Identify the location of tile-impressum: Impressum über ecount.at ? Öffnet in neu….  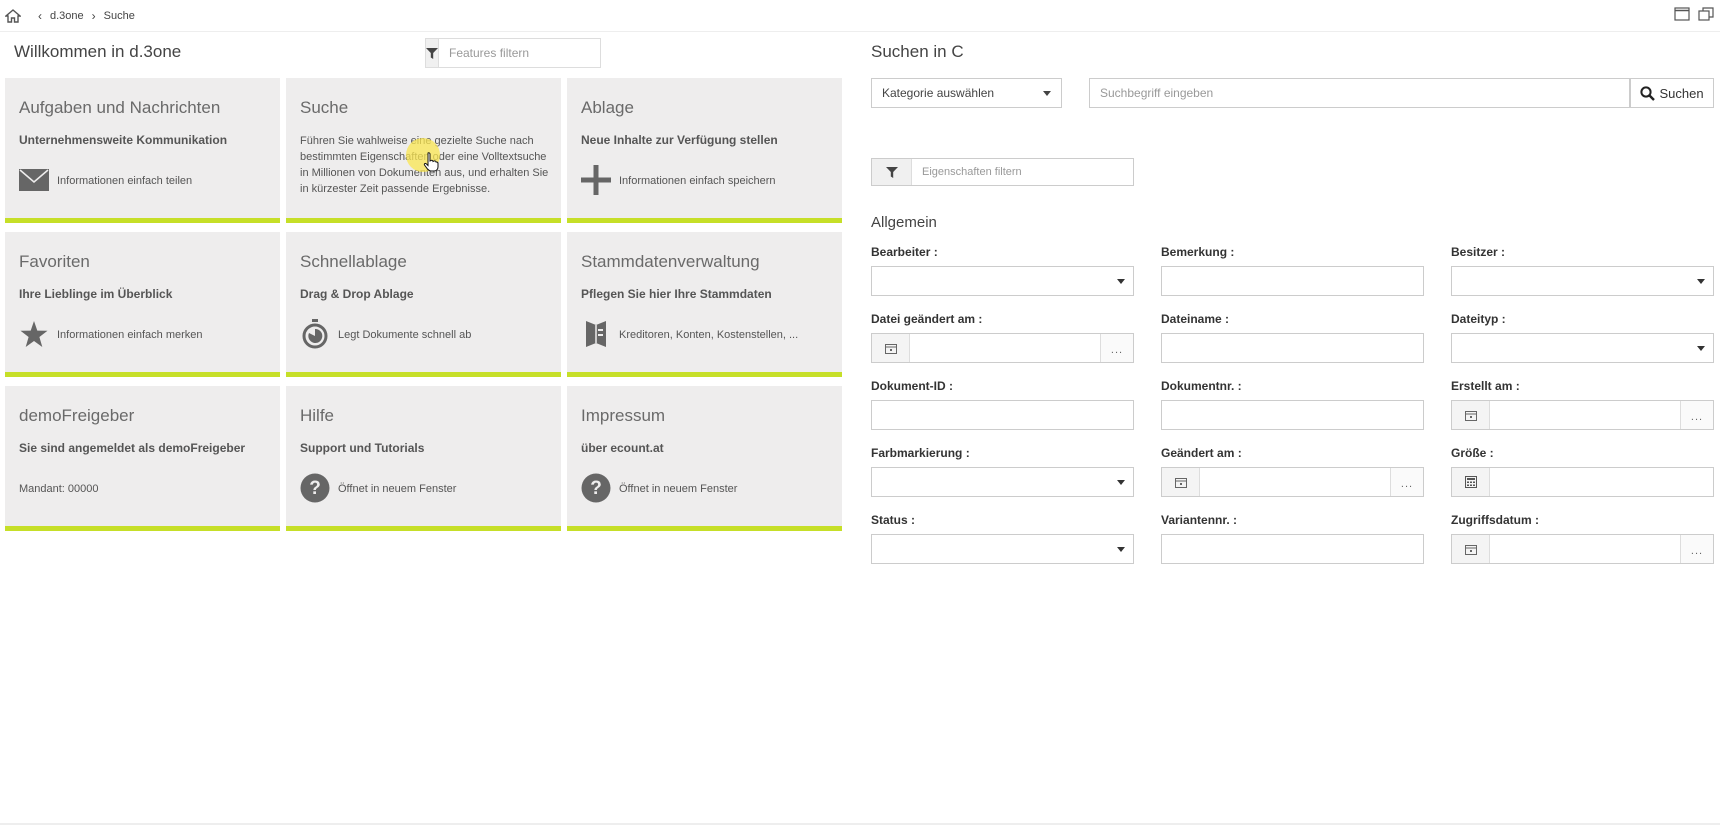
(704, 458).